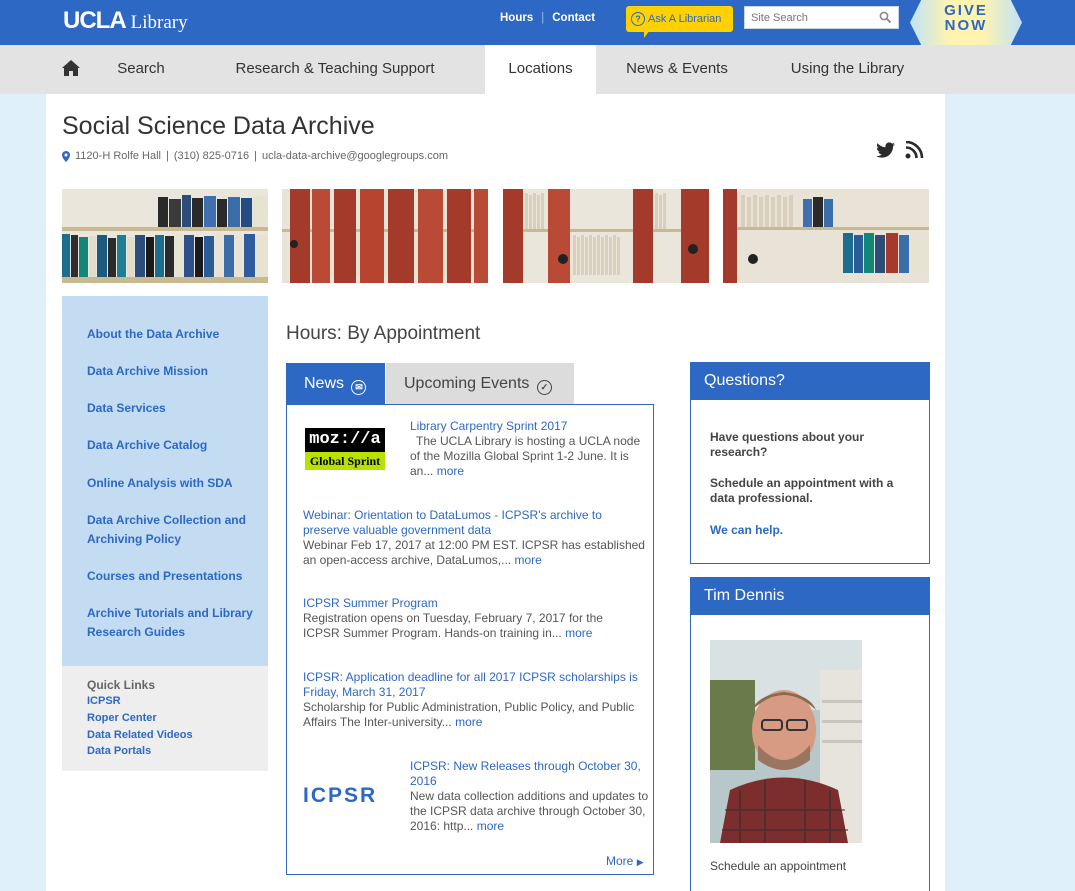 This screenshot has height=891, width=1075. I want to click on librarian-name: Tim Dennis, so click(810, 596).